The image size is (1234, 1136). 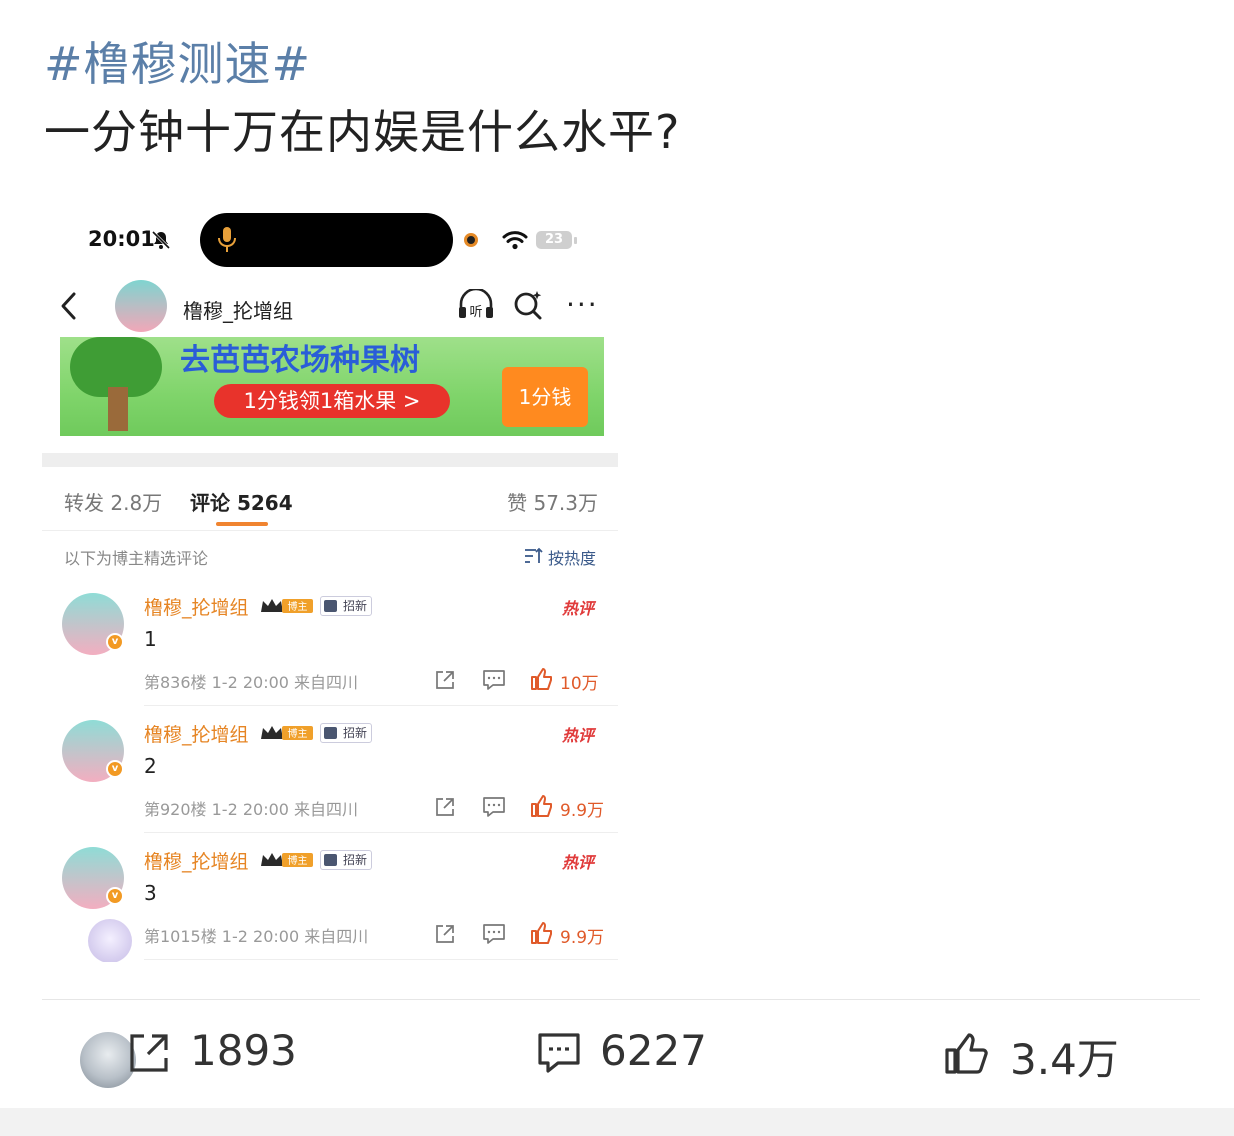 What do you see at coordinates (110, 940) in the screenshot?
I see `viewer-mini-avatar` at bounding box center [110, 940].